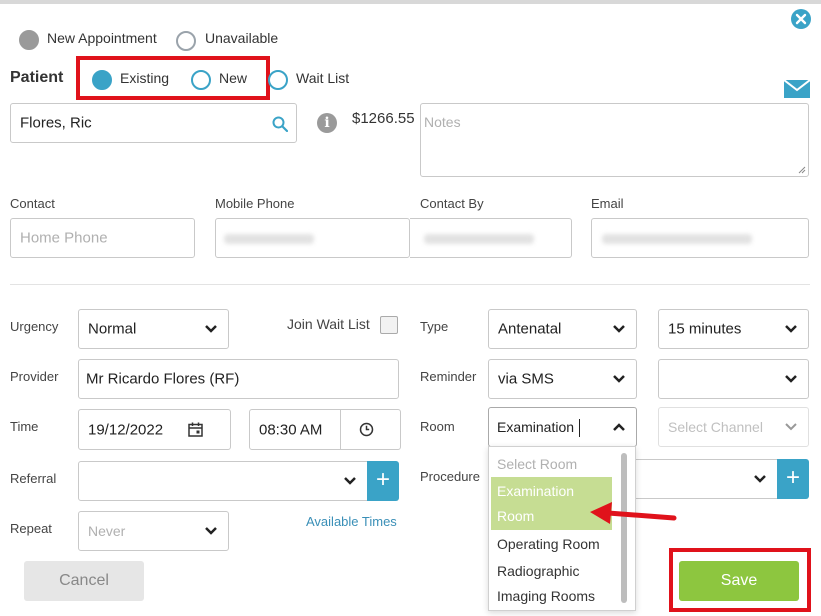 The height and width of the screenshot is (616, 821). Describe the element at coordinates (677, 239) in the screenshot. I see `email-redacted` at that location.